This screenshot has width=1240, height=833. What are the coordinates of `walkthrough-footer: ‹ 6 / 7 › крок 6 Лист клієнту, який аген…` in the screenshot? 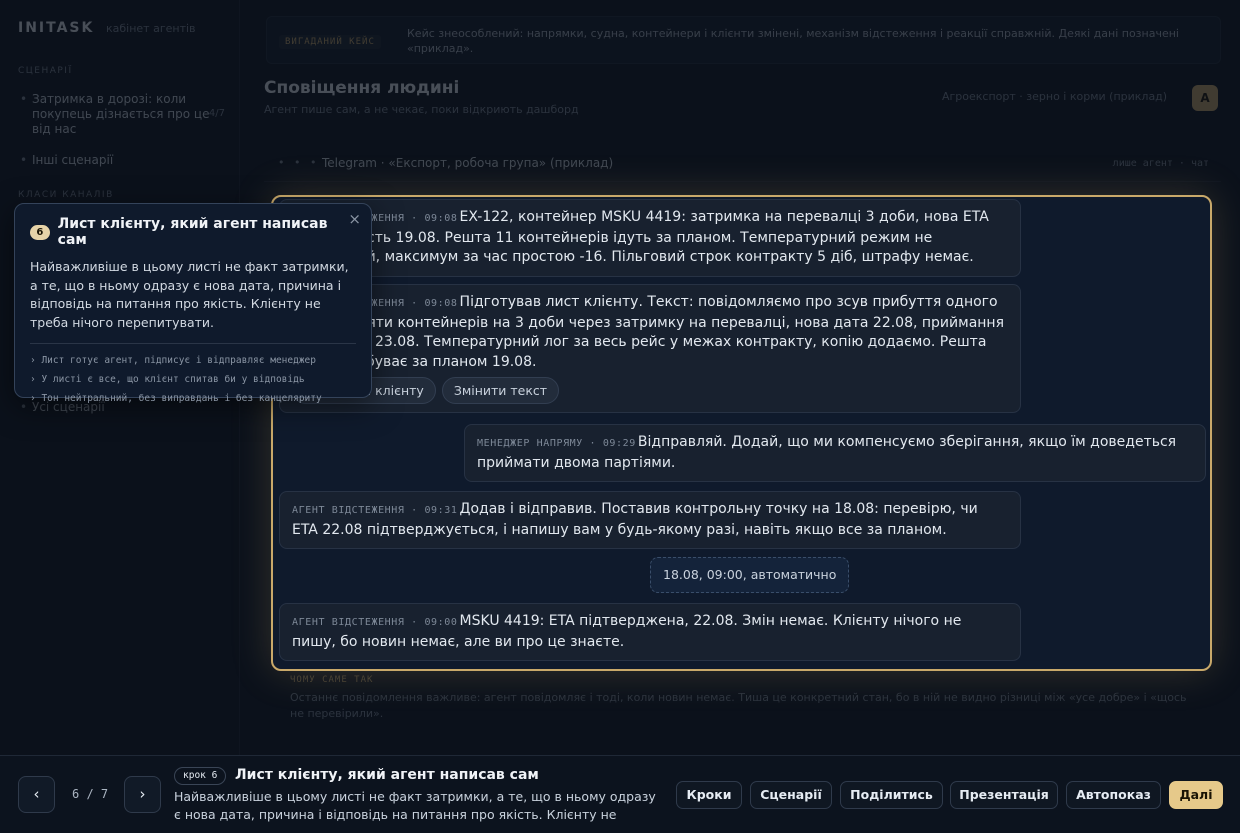 It's located at (620, 794).